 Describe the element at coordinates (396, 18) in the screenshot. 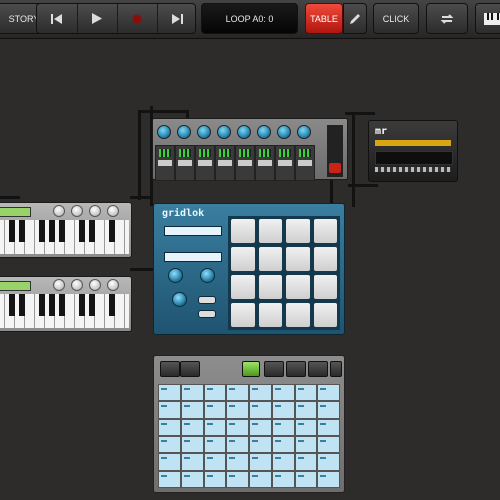

I see `click-button: CLICK` at that location.